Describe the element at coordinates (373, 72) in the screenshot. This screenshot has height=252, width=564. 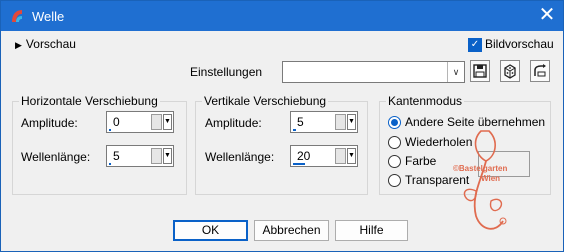
I see `settings-dropdown: ∨` at that location.